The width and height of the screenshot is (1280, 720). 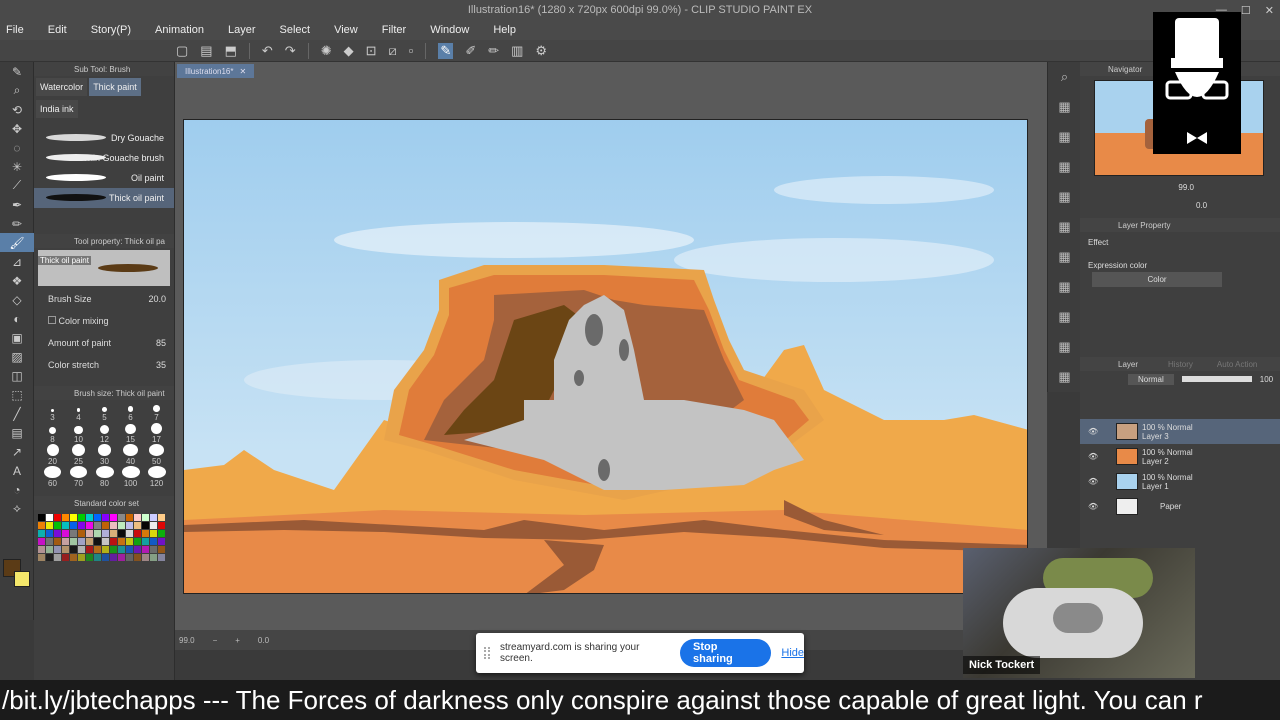 I want to click on search-icon: ⌕, so click(x=1064, y=77).